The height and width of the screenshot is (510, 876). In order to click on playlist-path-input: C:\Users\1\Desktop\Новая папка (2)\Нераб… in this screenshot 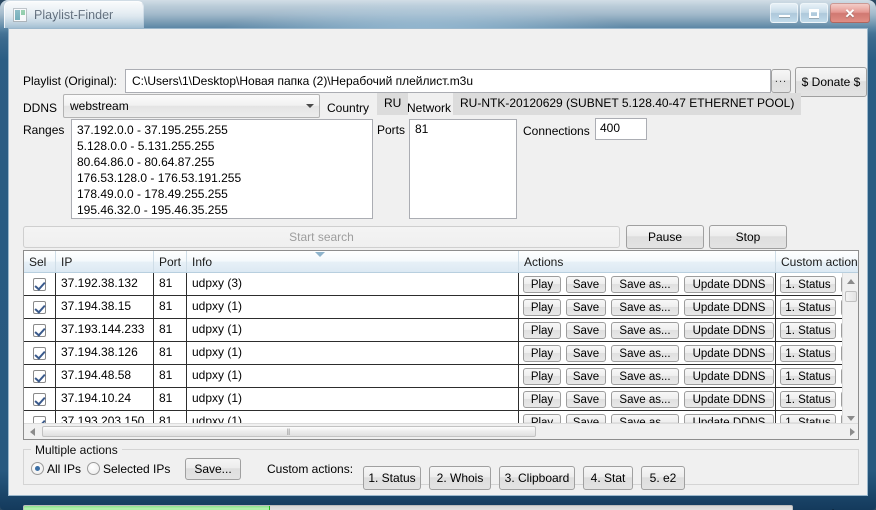, I will do `click(448, 81)`.